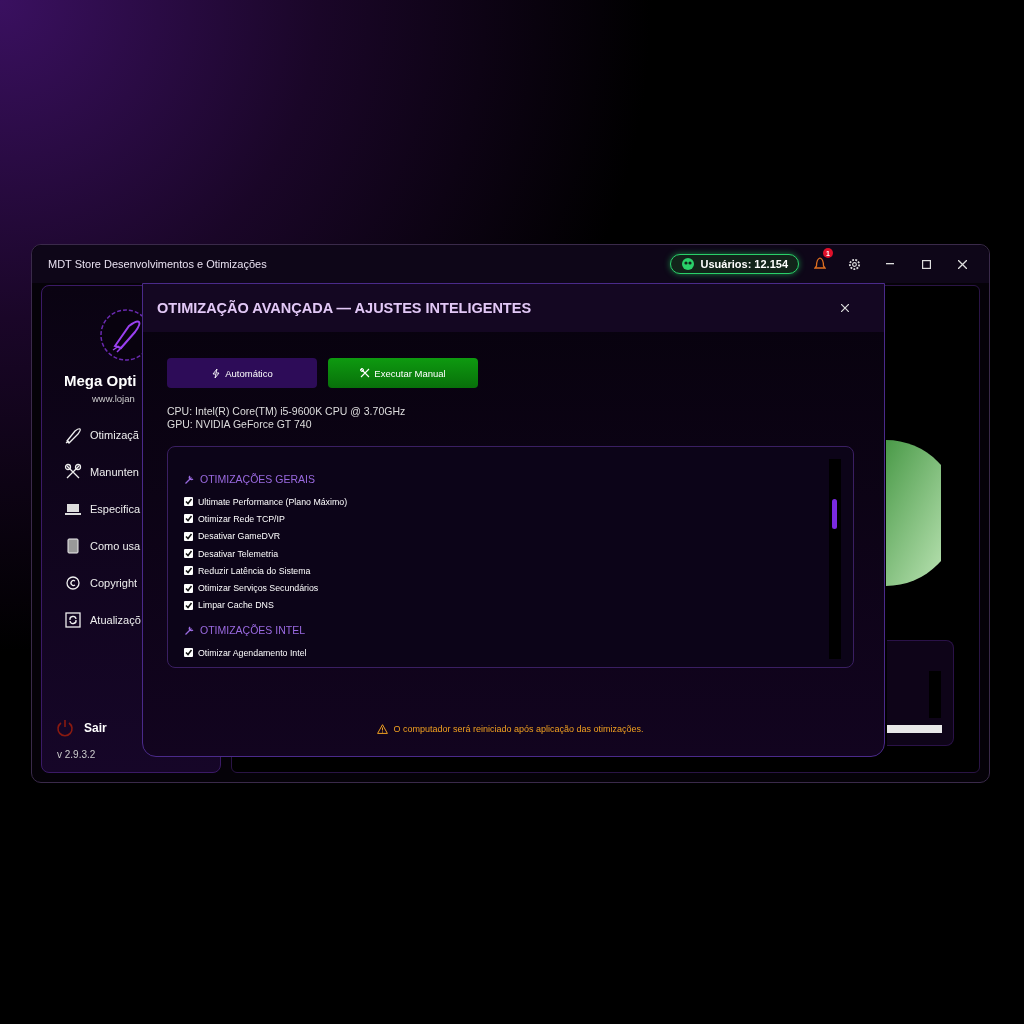  I want to click on option-label: Otimizar Rede TCP/IP, so click(241, 518).